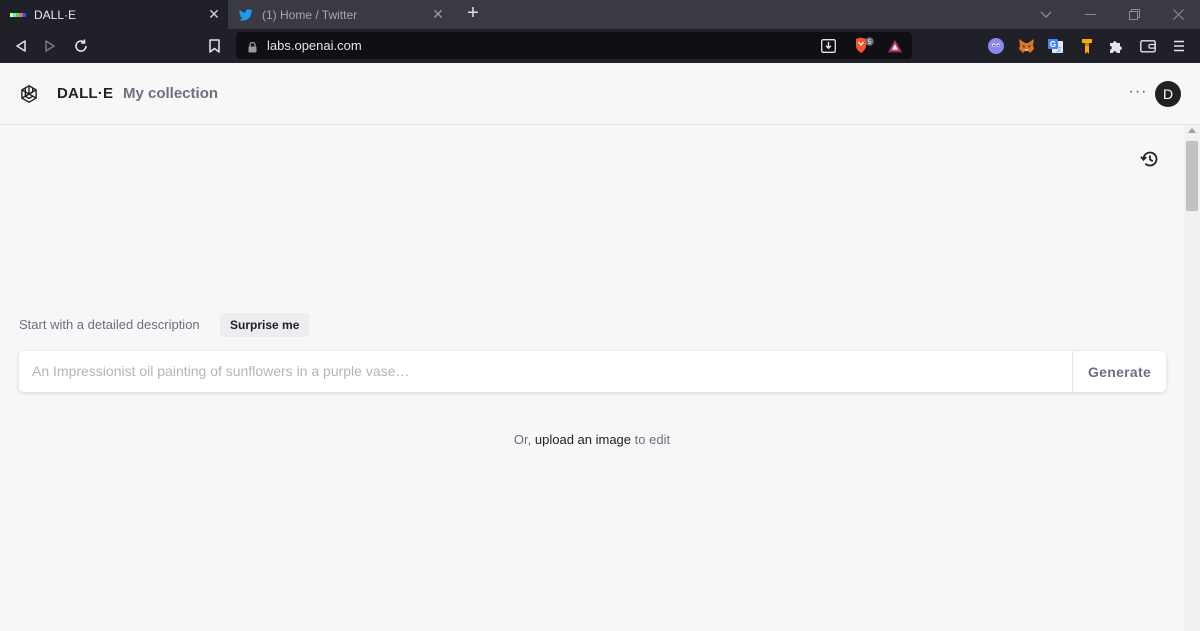  I want to click on tab-twitter: (1) Home / Twitter ✕, so click(340, 14).